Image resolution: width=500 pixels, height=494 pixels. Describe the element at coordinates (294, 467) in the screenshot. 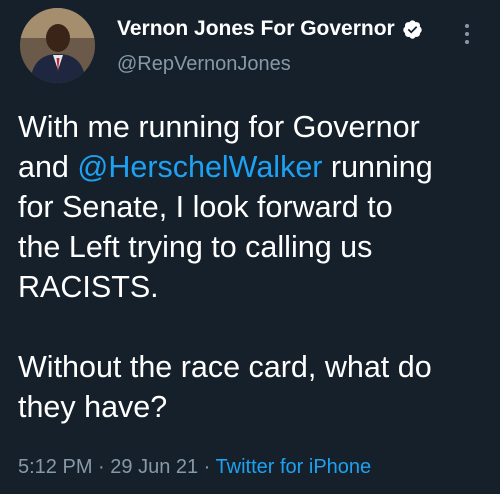

I see `source-link: Twitter for iPhone` at that location.